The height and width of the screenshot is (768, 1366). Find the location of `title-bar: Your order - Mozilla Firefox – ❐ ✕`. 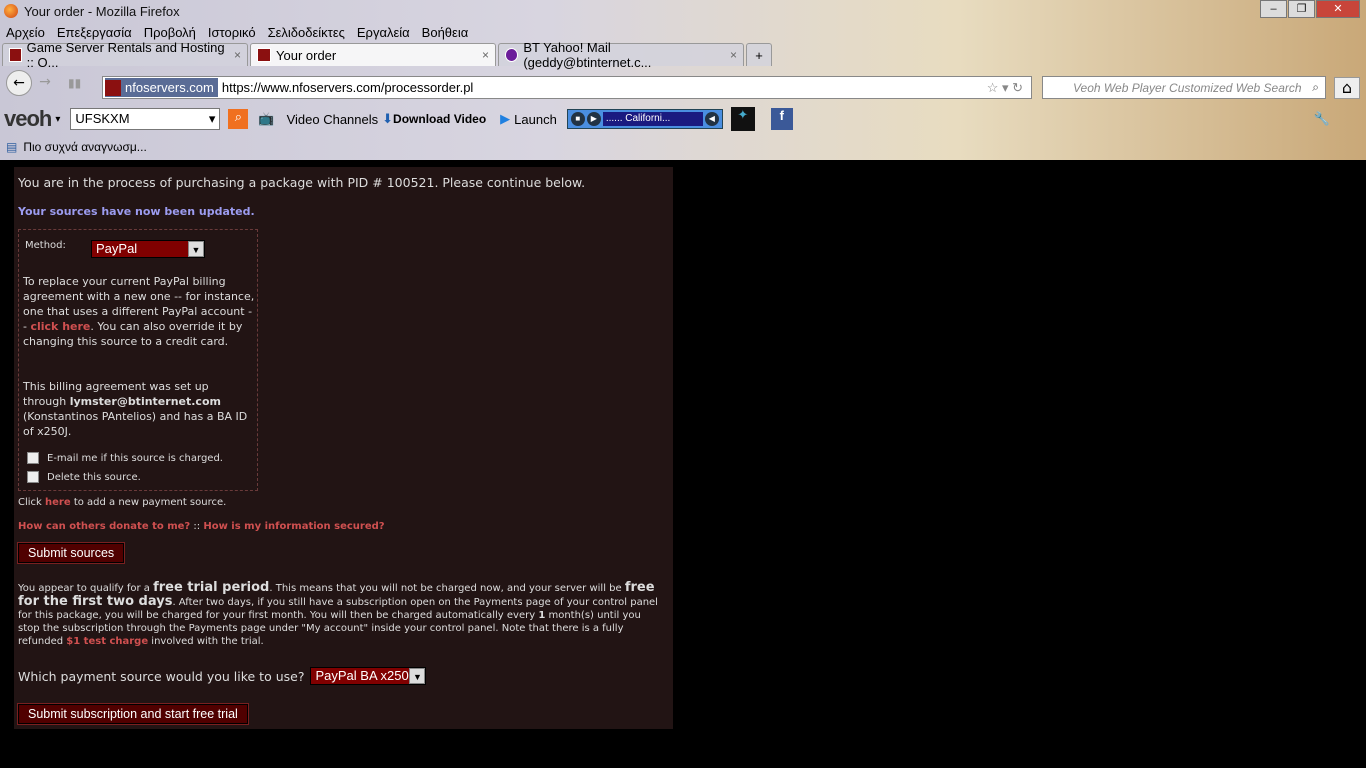

title-bar: Your order - Mozilla Firefox – ❐ ✕ is located at coordinates (683, 11).